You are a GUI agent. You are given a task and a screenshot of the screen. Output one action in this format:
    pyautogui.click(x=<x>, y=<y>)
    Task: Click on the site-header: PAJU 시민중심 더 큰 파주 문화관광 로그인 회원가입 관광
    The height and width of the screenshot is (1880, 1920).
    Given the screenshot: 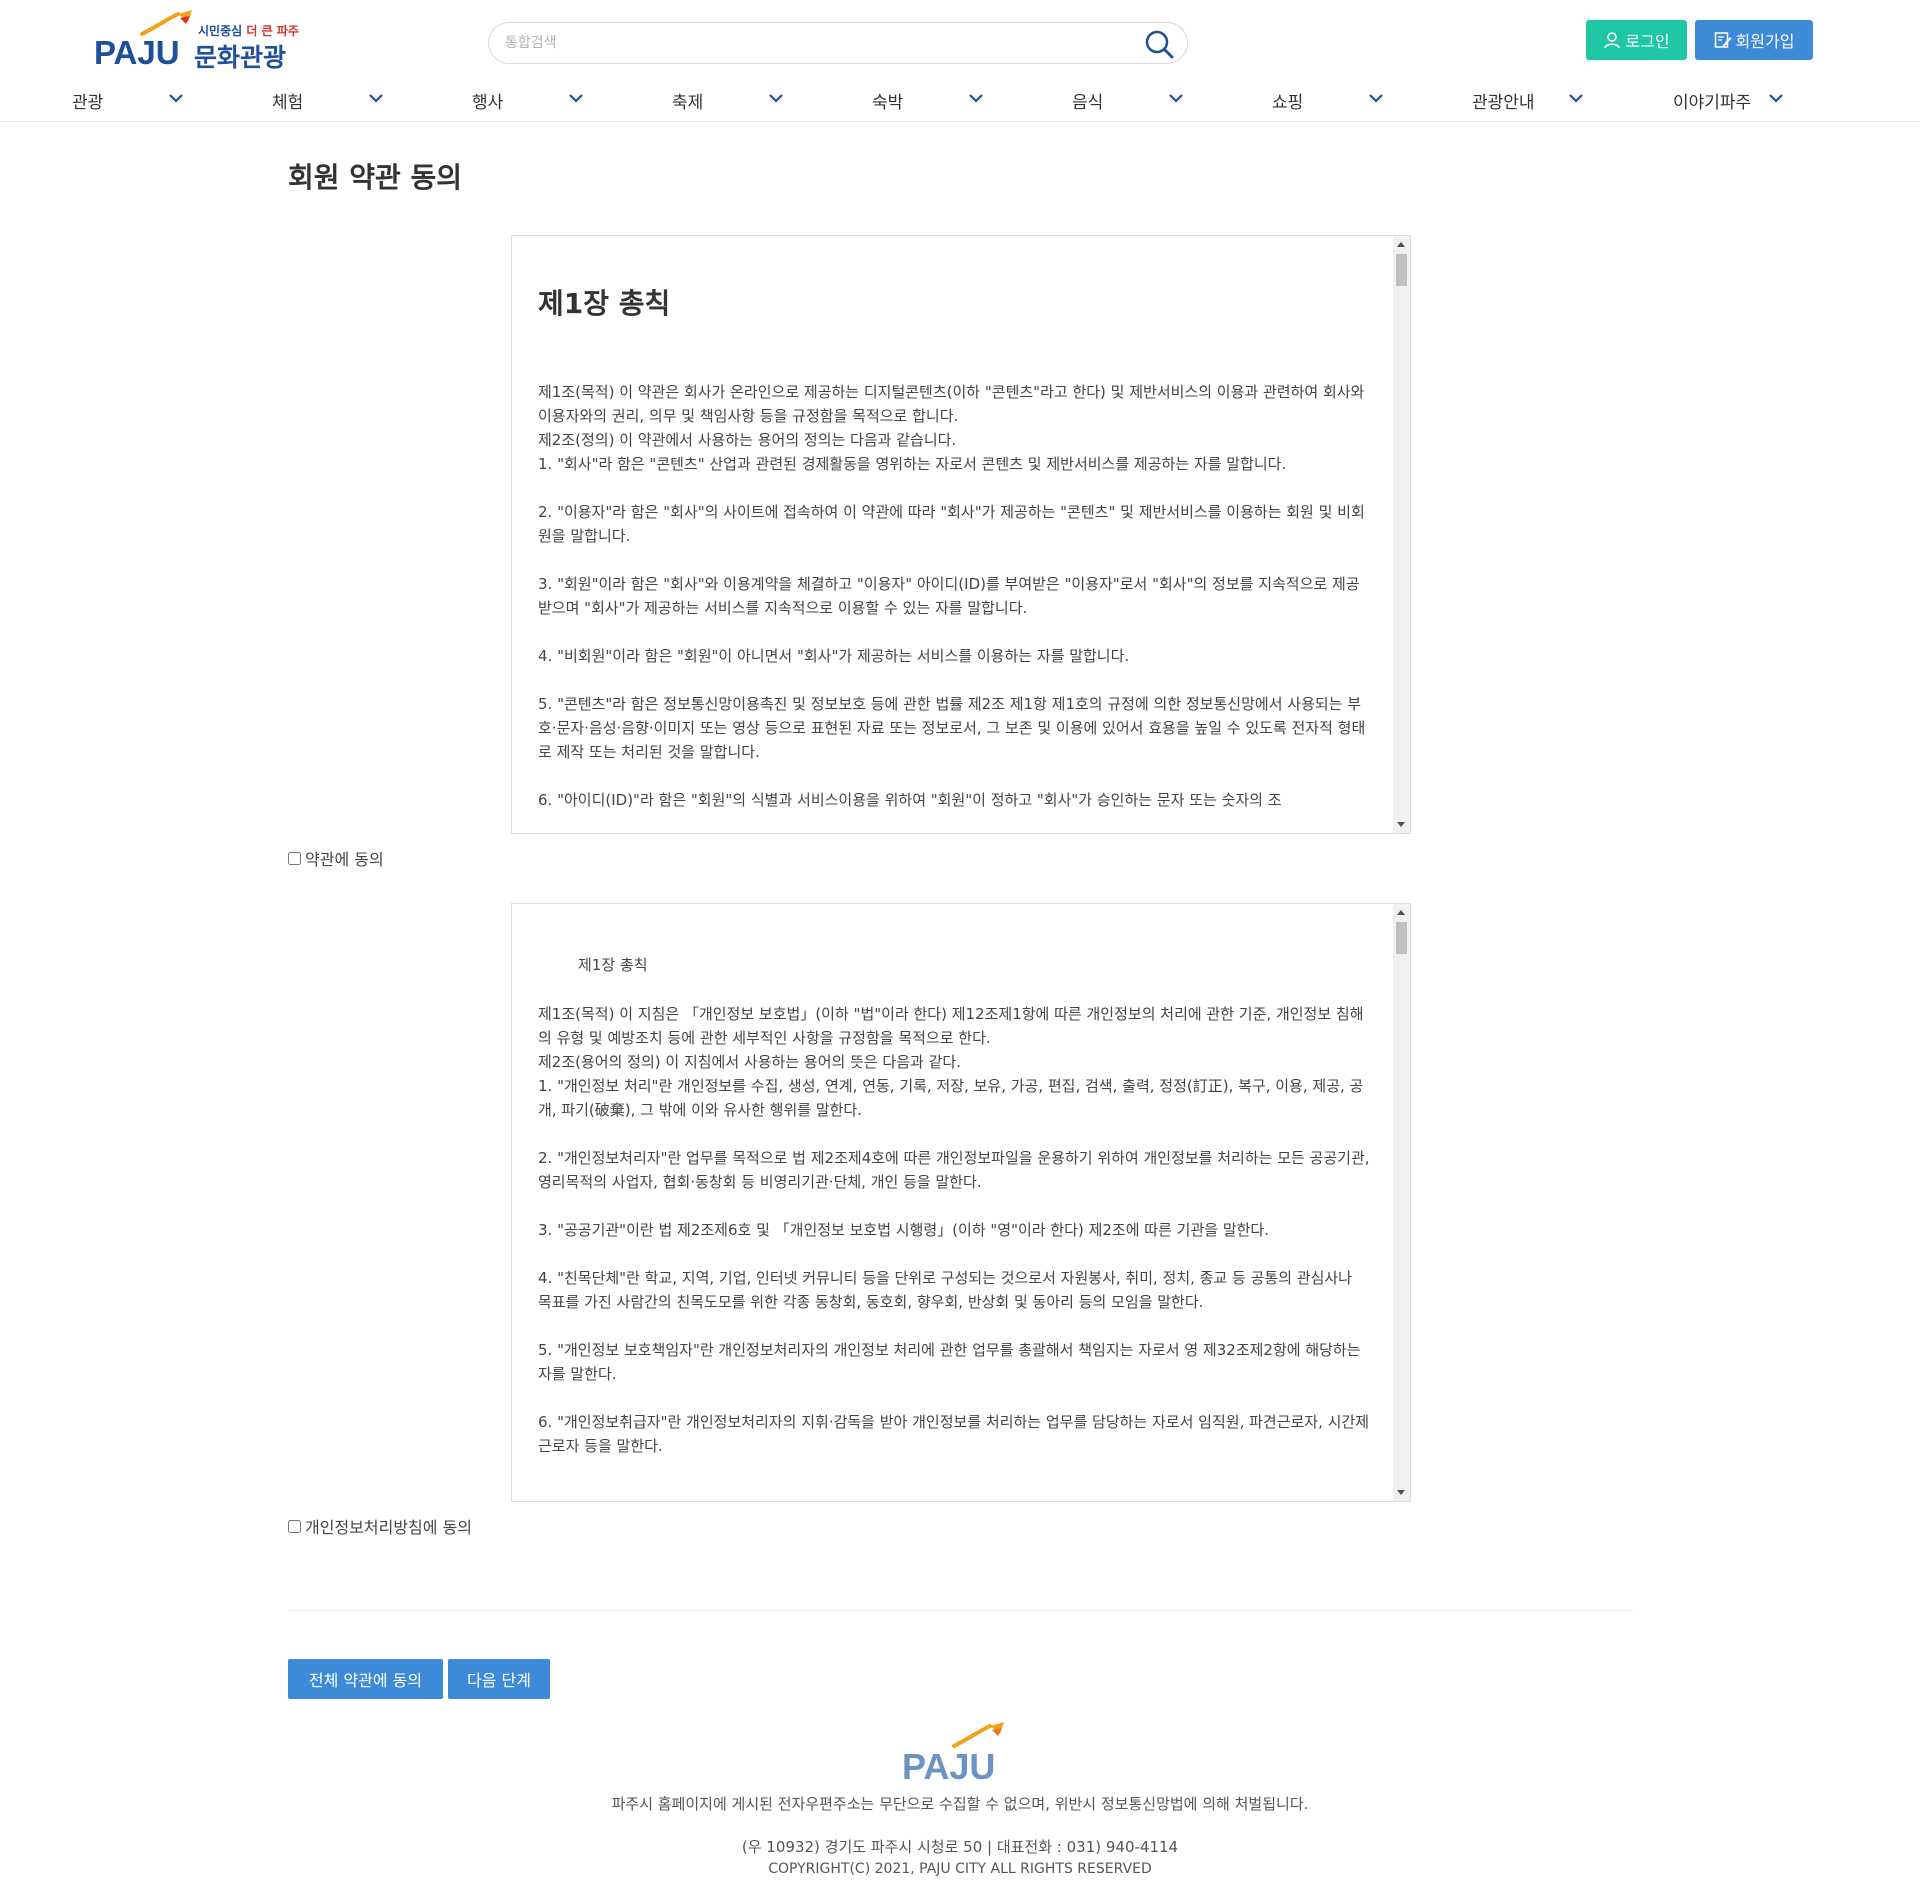 What is the action you would take?
    pyautogui.click(x=960, y=61)
    